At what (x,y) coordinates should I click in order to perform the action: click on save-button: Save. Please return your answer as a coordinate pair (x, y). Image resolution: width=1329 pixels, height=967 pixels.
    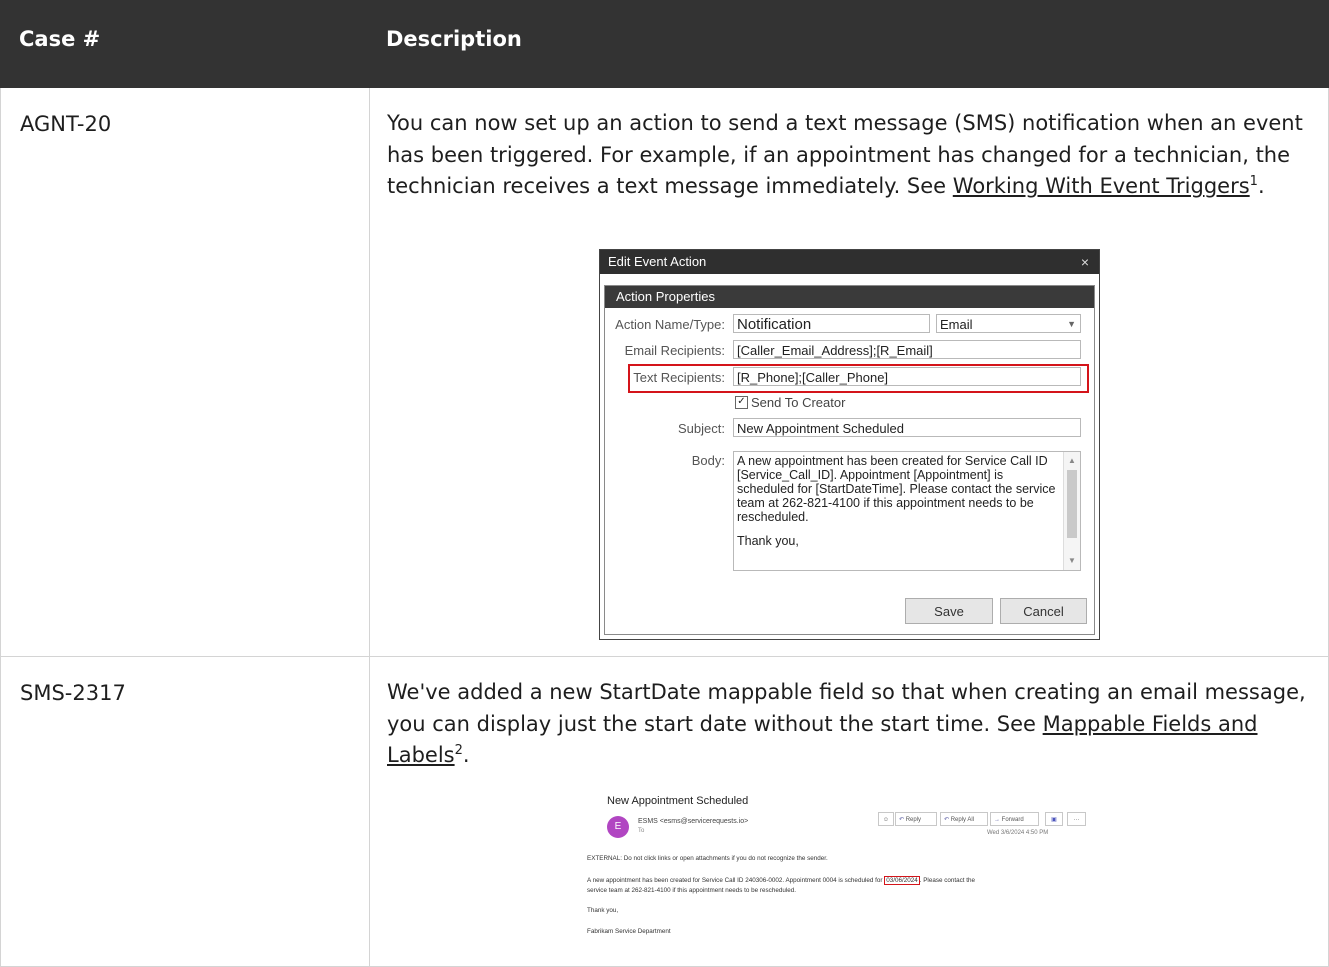
    Looking at the image, I should click on (949, 611).